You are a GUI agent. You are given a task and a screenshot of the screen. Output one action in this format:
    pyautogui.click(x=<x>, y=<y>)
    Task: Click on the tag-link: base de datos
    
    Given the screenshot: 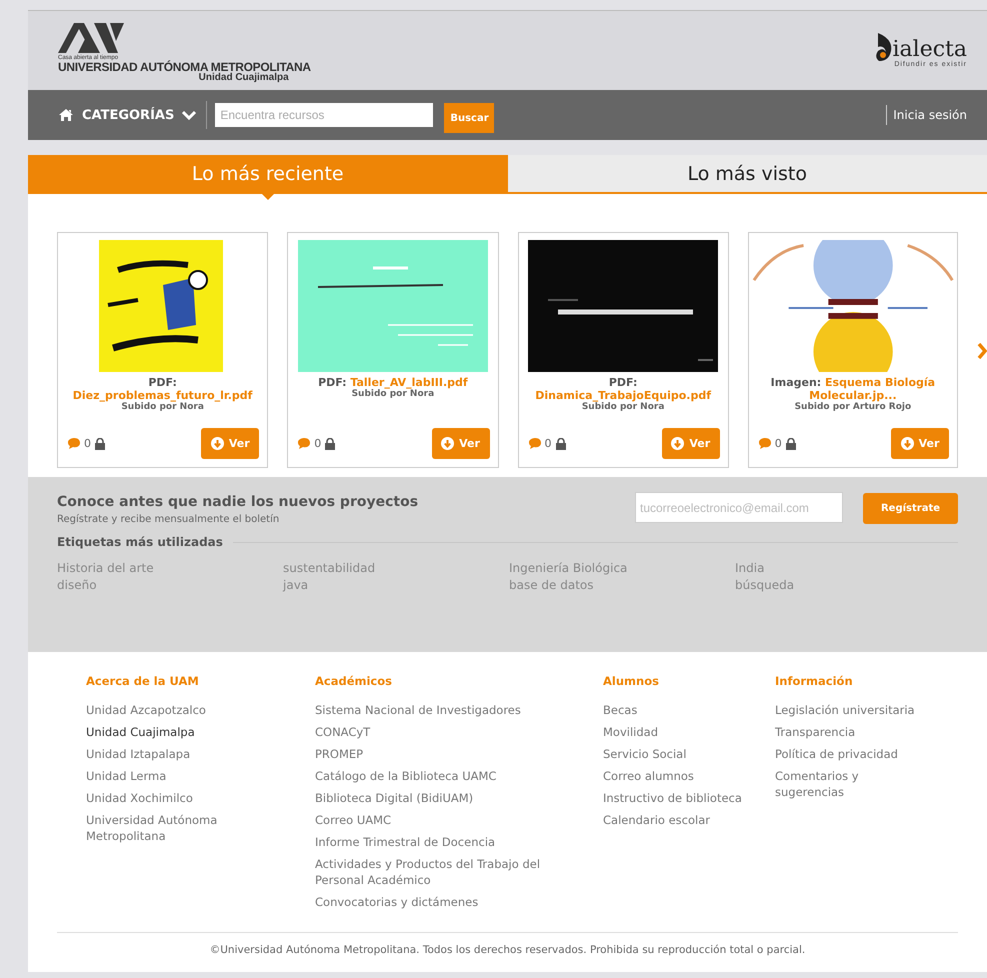 What is the action you would take?
    pyautogui.click(x=622, y=585)
    